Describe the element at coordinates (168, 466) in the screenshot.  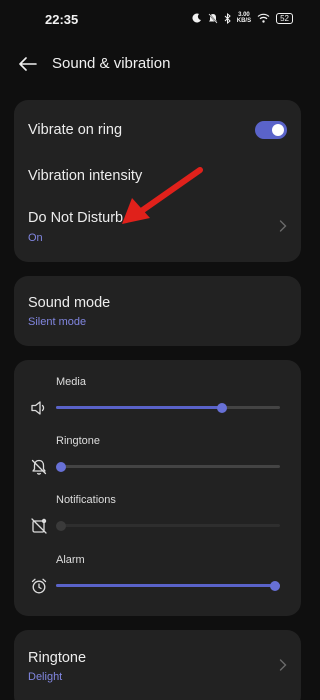
I see `ringtone-volume-slider` at that location.